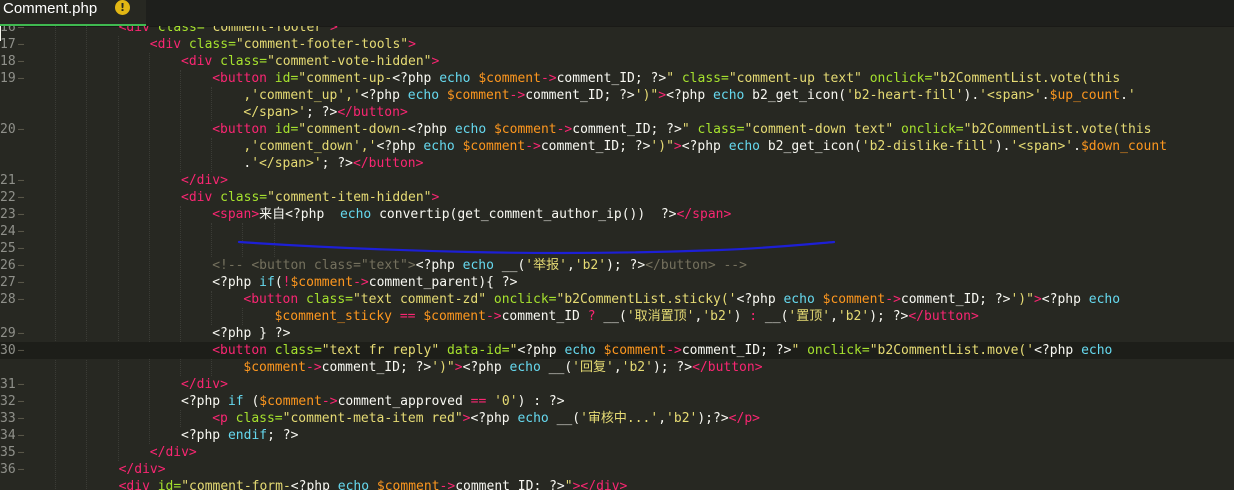  What do you see at coordinates (617, 13) in the screenshot?
I see `tab-bar: Comment.php !` at bounding box center [617, 13].